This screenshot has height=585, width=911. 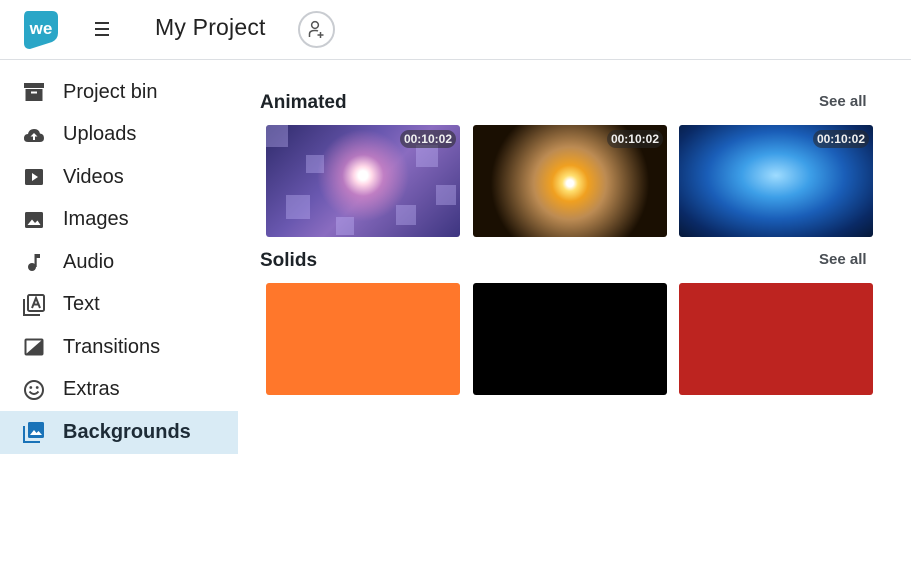 I want to click on top-bar: we My Project, so click(x=455, y=30).